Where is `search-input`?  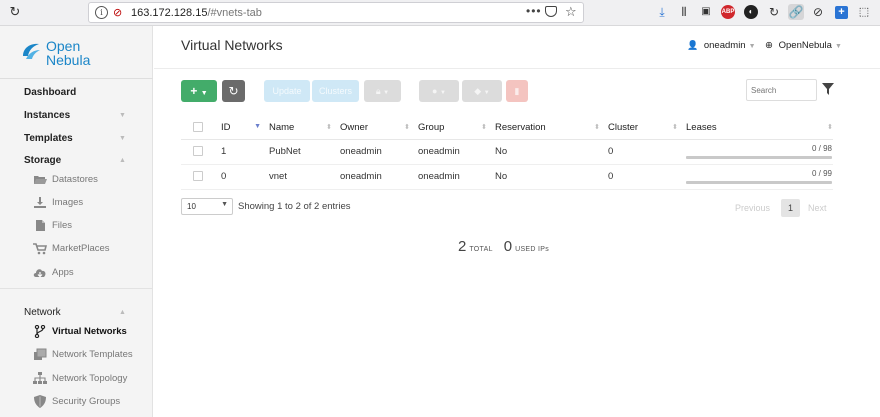 search-input is located at coordinates (781, 90).